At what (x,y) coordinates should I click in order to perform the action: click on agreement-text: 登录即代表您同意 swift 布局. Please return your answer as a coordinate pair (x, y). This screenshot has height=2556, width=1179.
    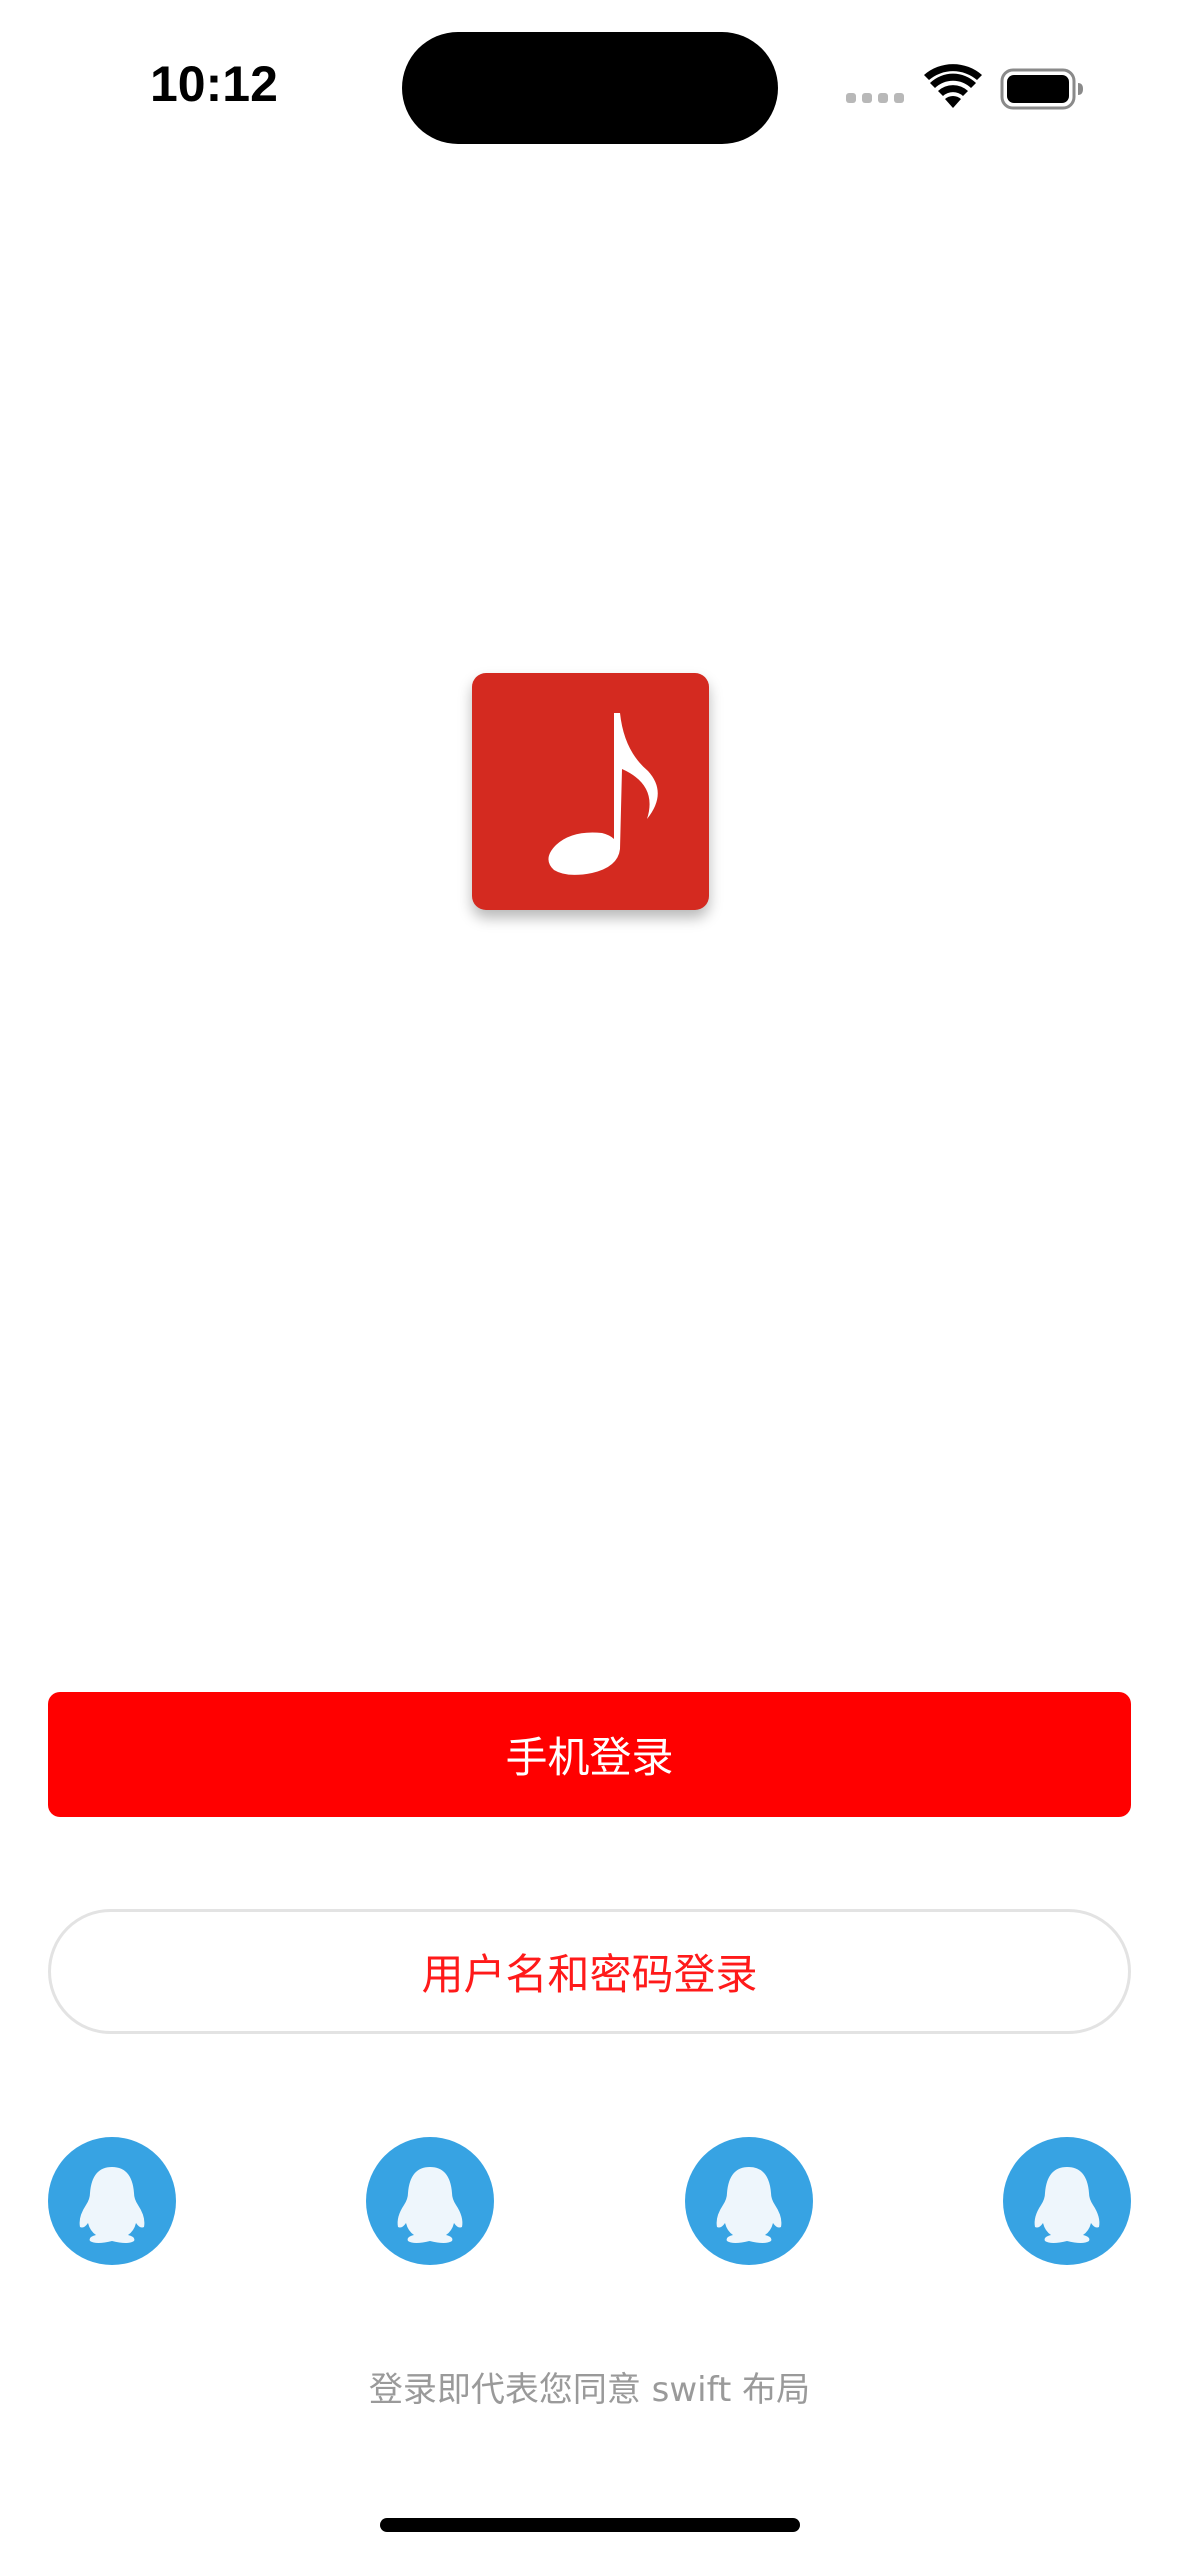
    Looking at the image, I should click on (589, 2386).